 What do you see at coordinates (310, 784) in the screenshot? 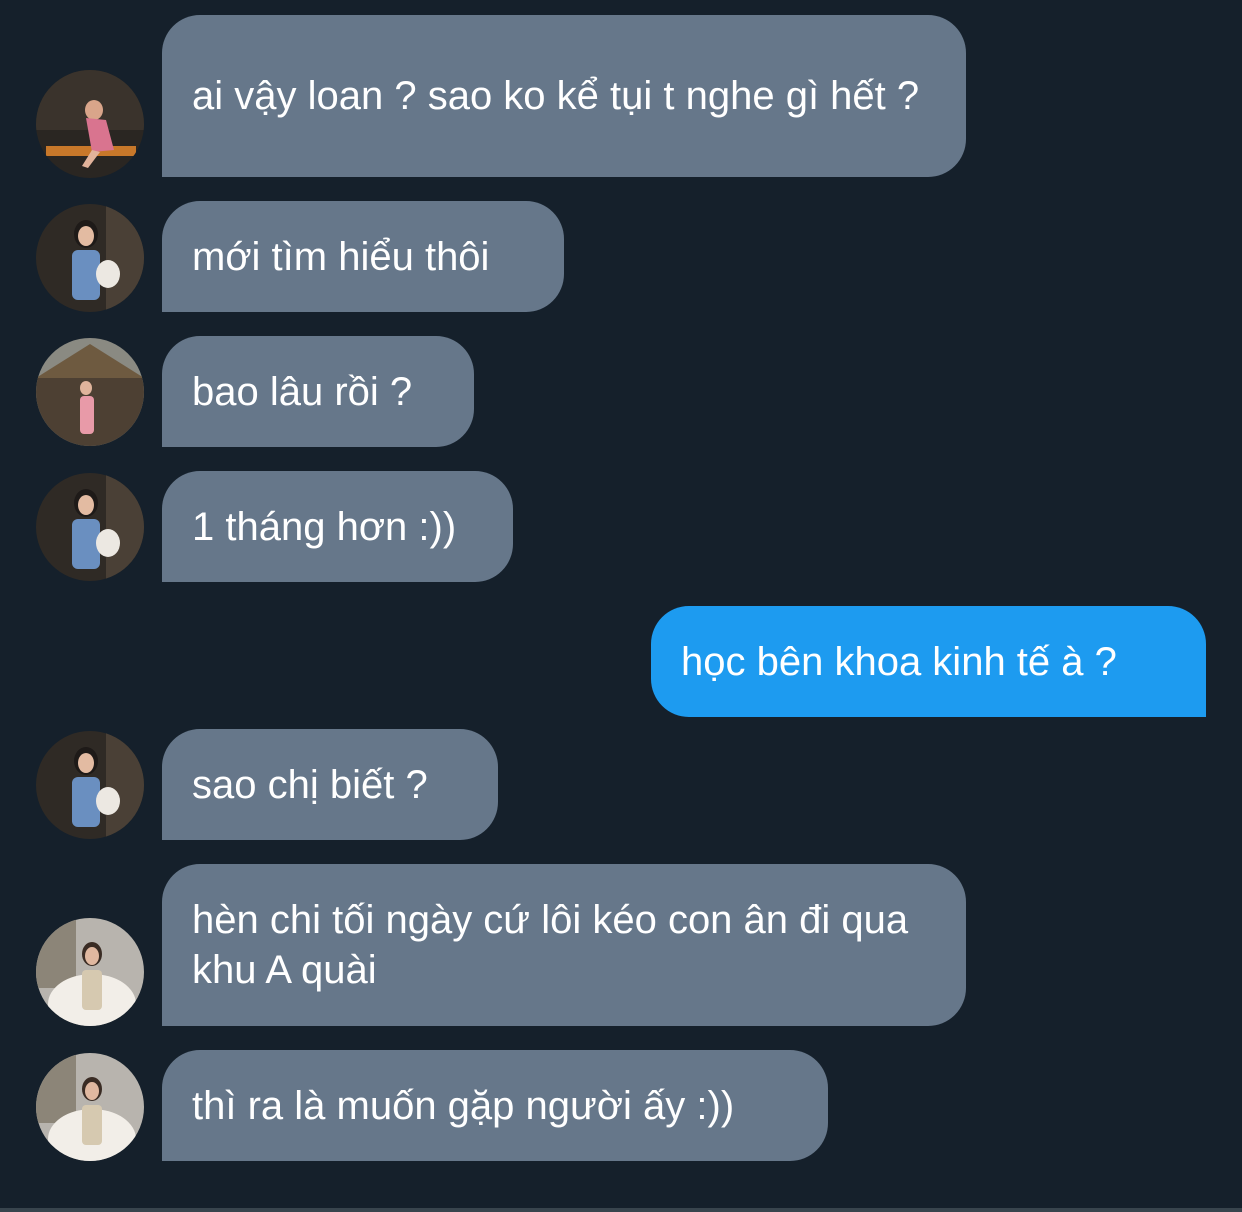
I see `message-text: sao chị biết ?` at bounding box center [310, 784].